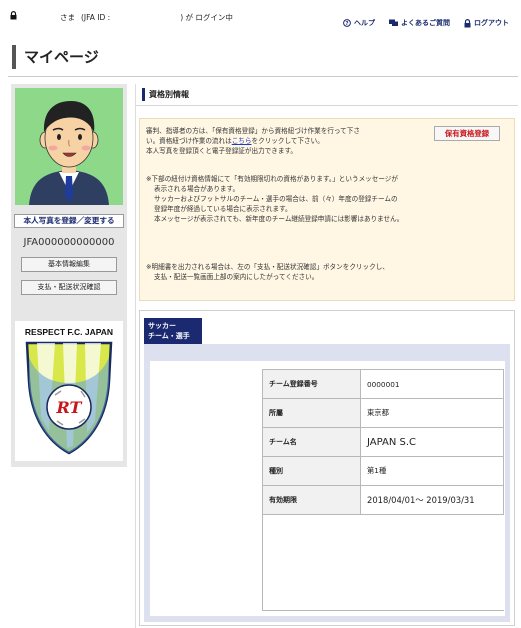 The width and height of the screenshot is (521, 628). I want to click on help-icon: ?, so click(347, 23).